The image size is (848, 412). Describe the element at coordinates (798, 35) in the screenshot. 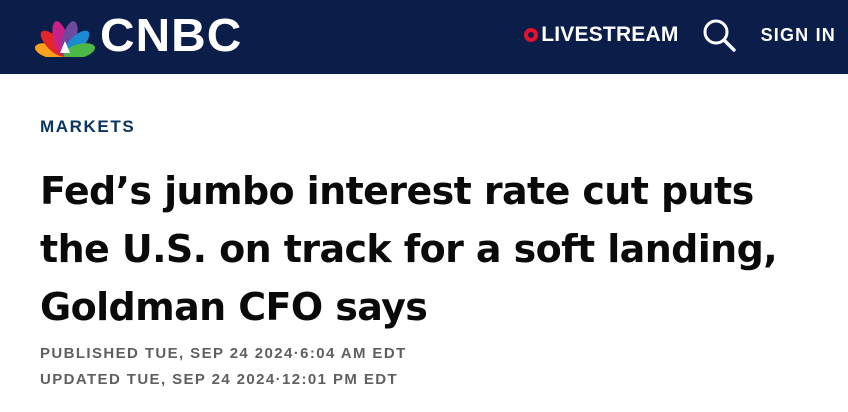

I see `sign-in-button: SIGN IN` at that location.